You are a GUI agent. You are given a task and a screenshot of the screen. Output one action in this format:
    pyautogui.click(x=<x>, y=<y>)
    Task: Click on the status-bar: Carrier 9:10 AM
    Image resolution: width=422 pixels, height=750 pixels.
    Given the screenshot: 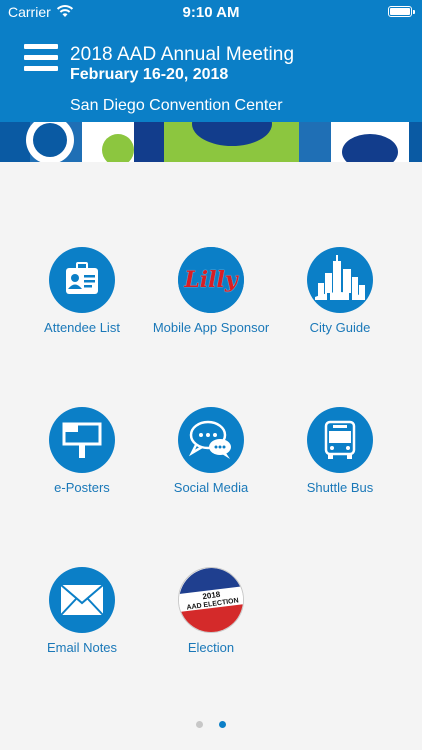 What is the action you would take?
    pyautogui.click(x=211, y=12)
    